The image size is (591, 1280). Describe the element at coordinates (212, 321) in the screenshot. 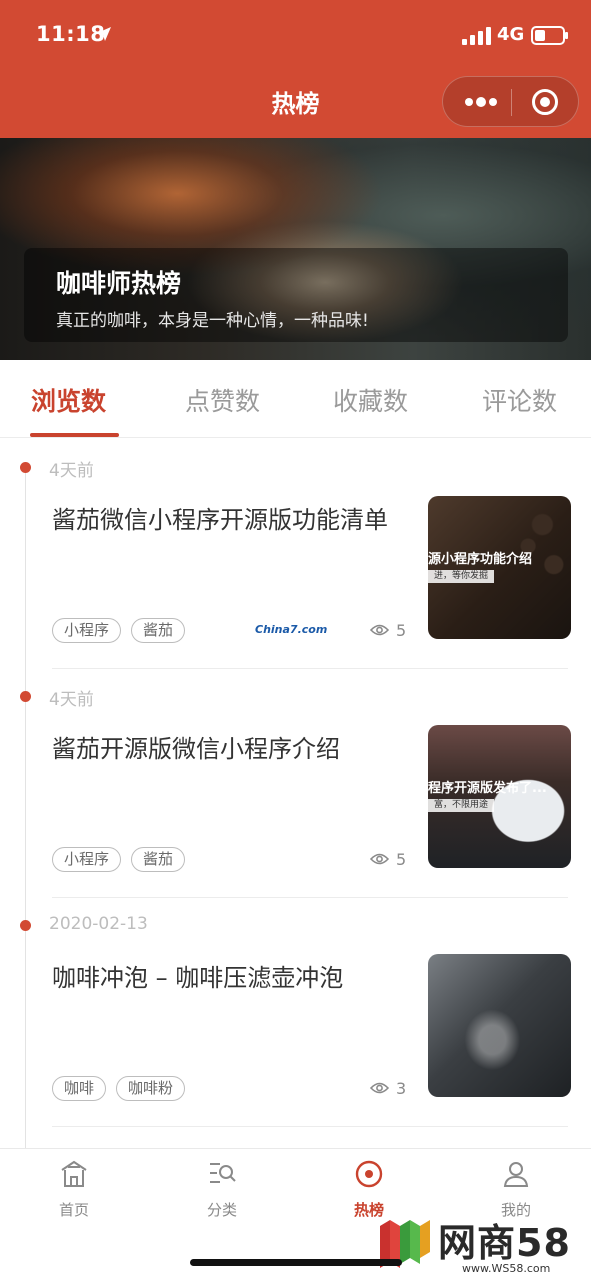

I see `banner-subtitle: 真正的咖啡，本身是一种心情，一种品味!` at that location.